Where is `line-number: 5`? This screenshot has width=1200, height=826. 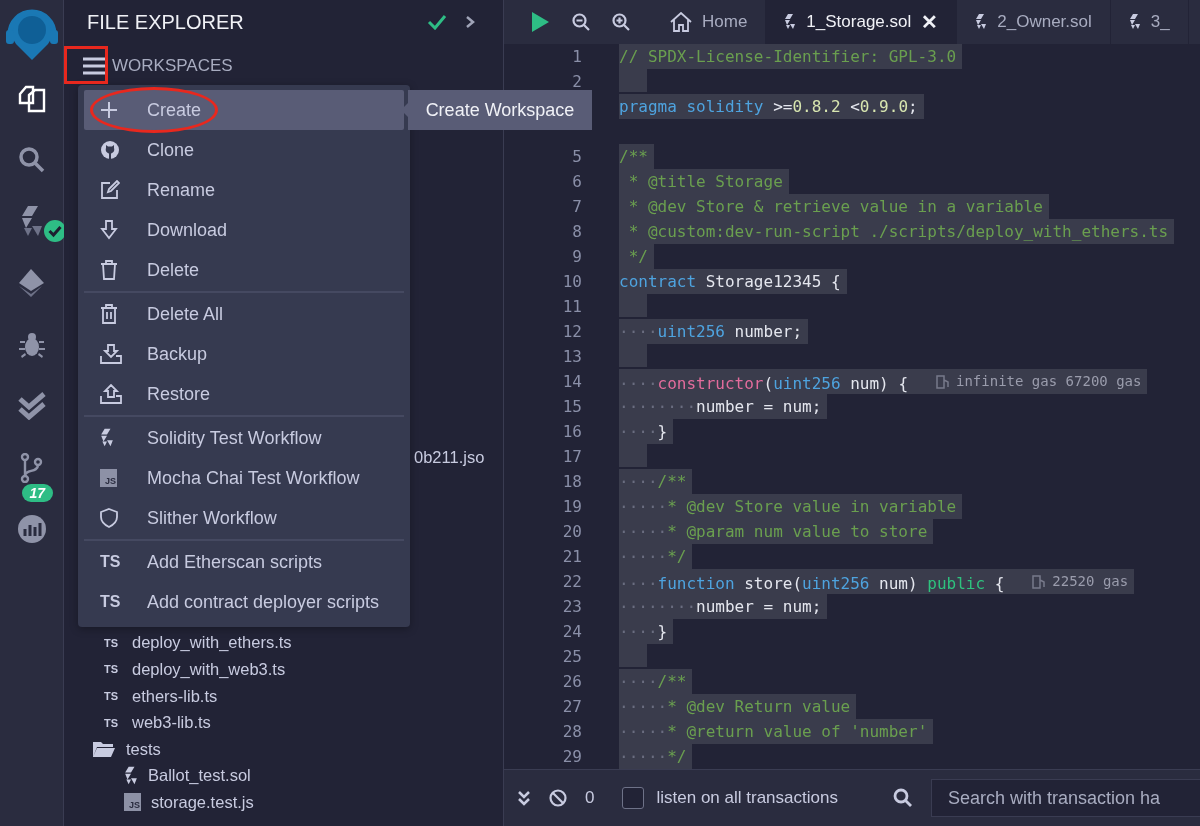 line-number: 5 is located at coordinates (577, 156).